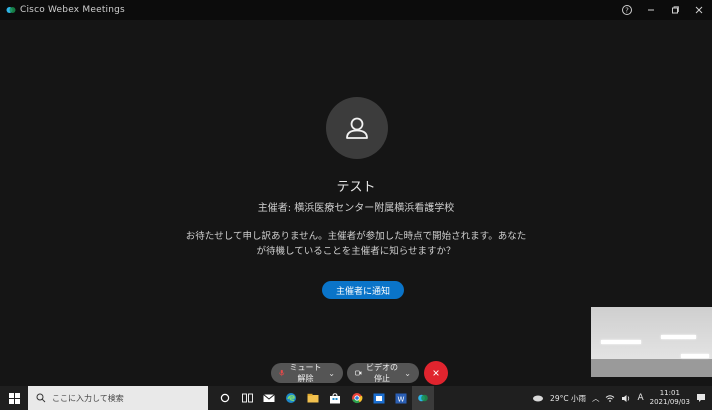  I want to click on notify-host-button: 主催者に通知, so click(363, 290).